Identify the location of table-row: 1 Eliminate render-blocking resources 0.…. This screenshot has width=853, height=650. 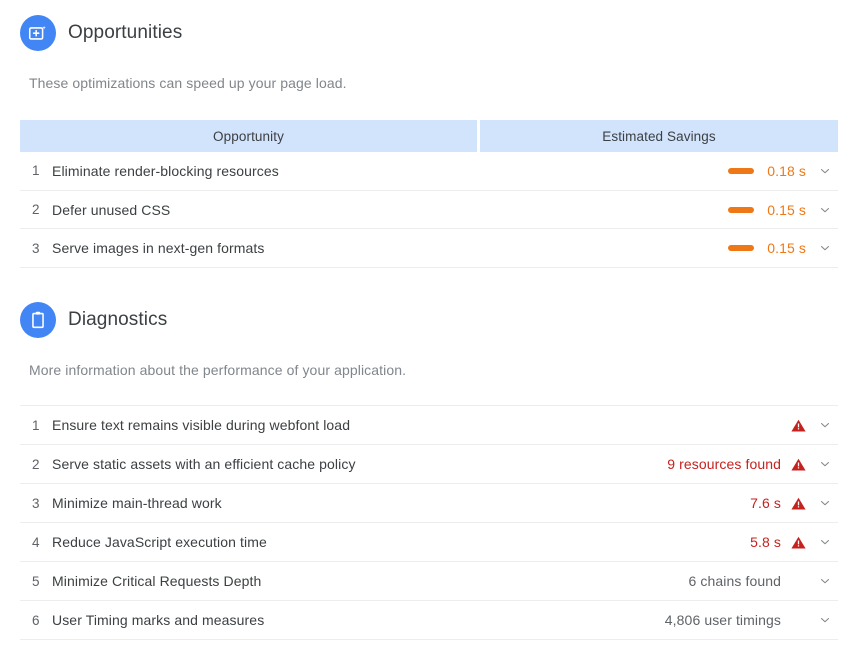
(429, 171).